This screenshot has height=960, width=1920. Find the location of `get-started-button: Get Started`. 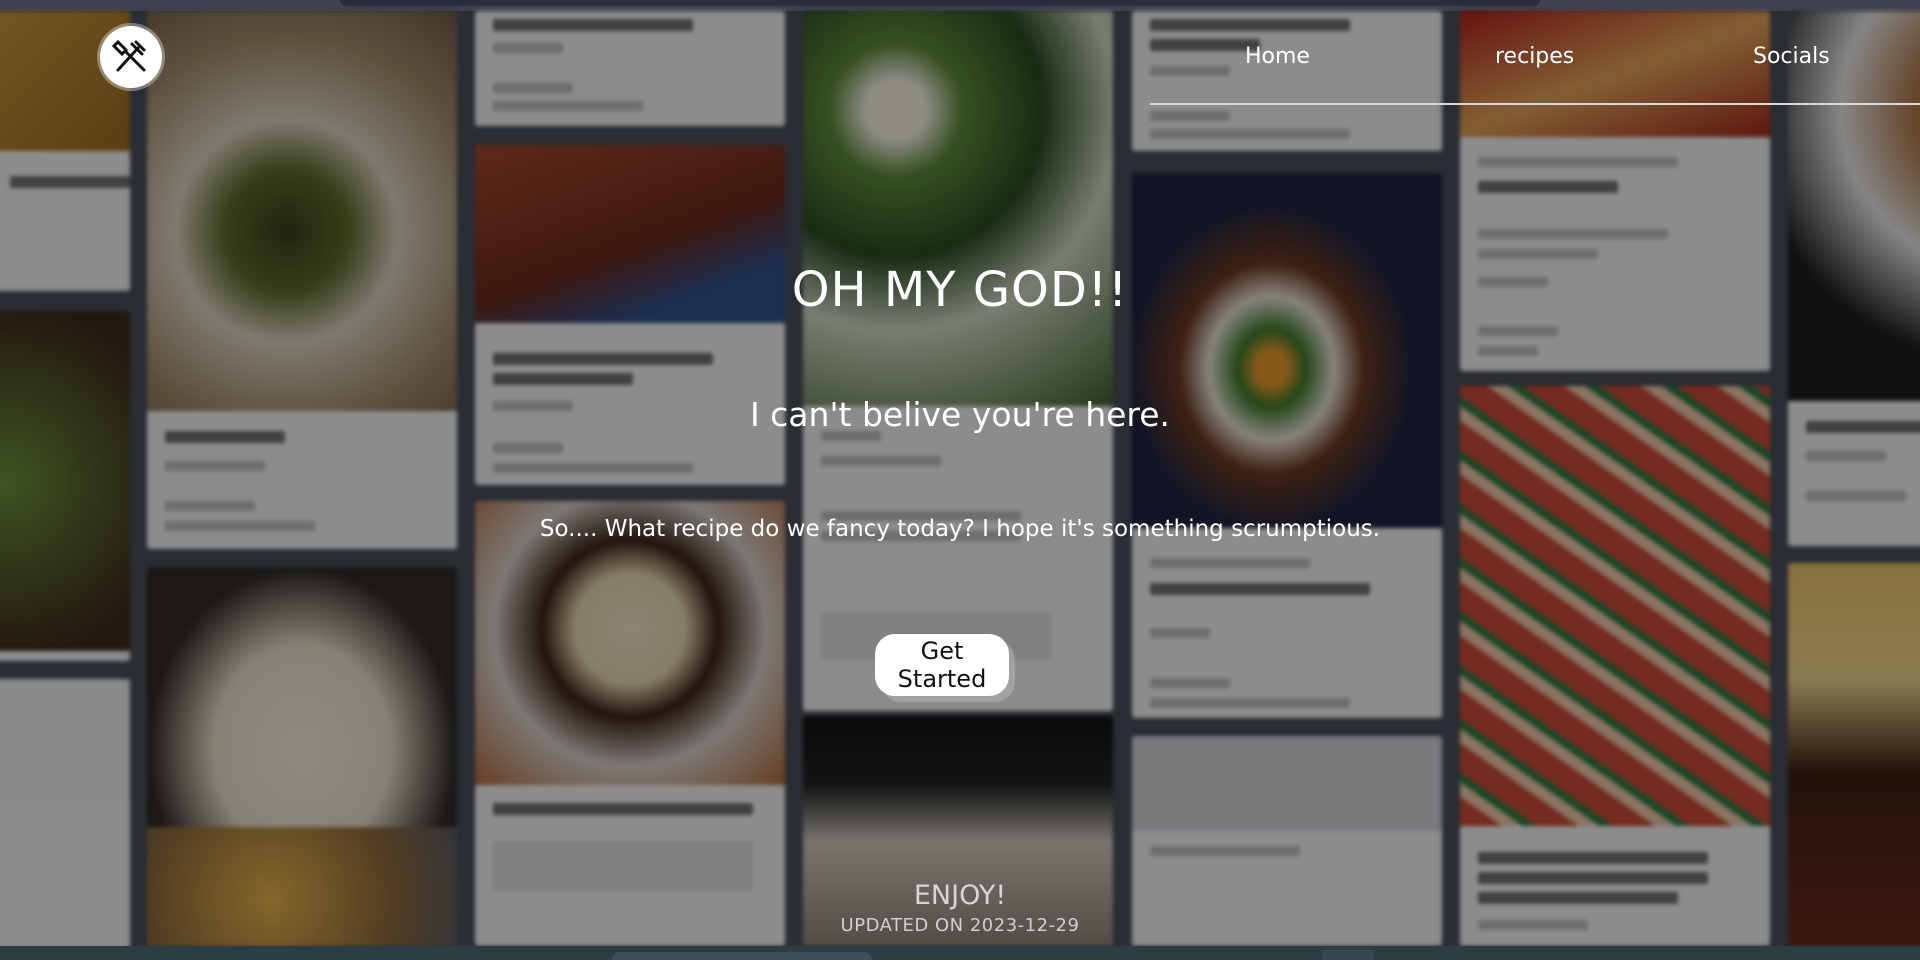

get-started-button: Get Started is located at coordinates (942, 665).